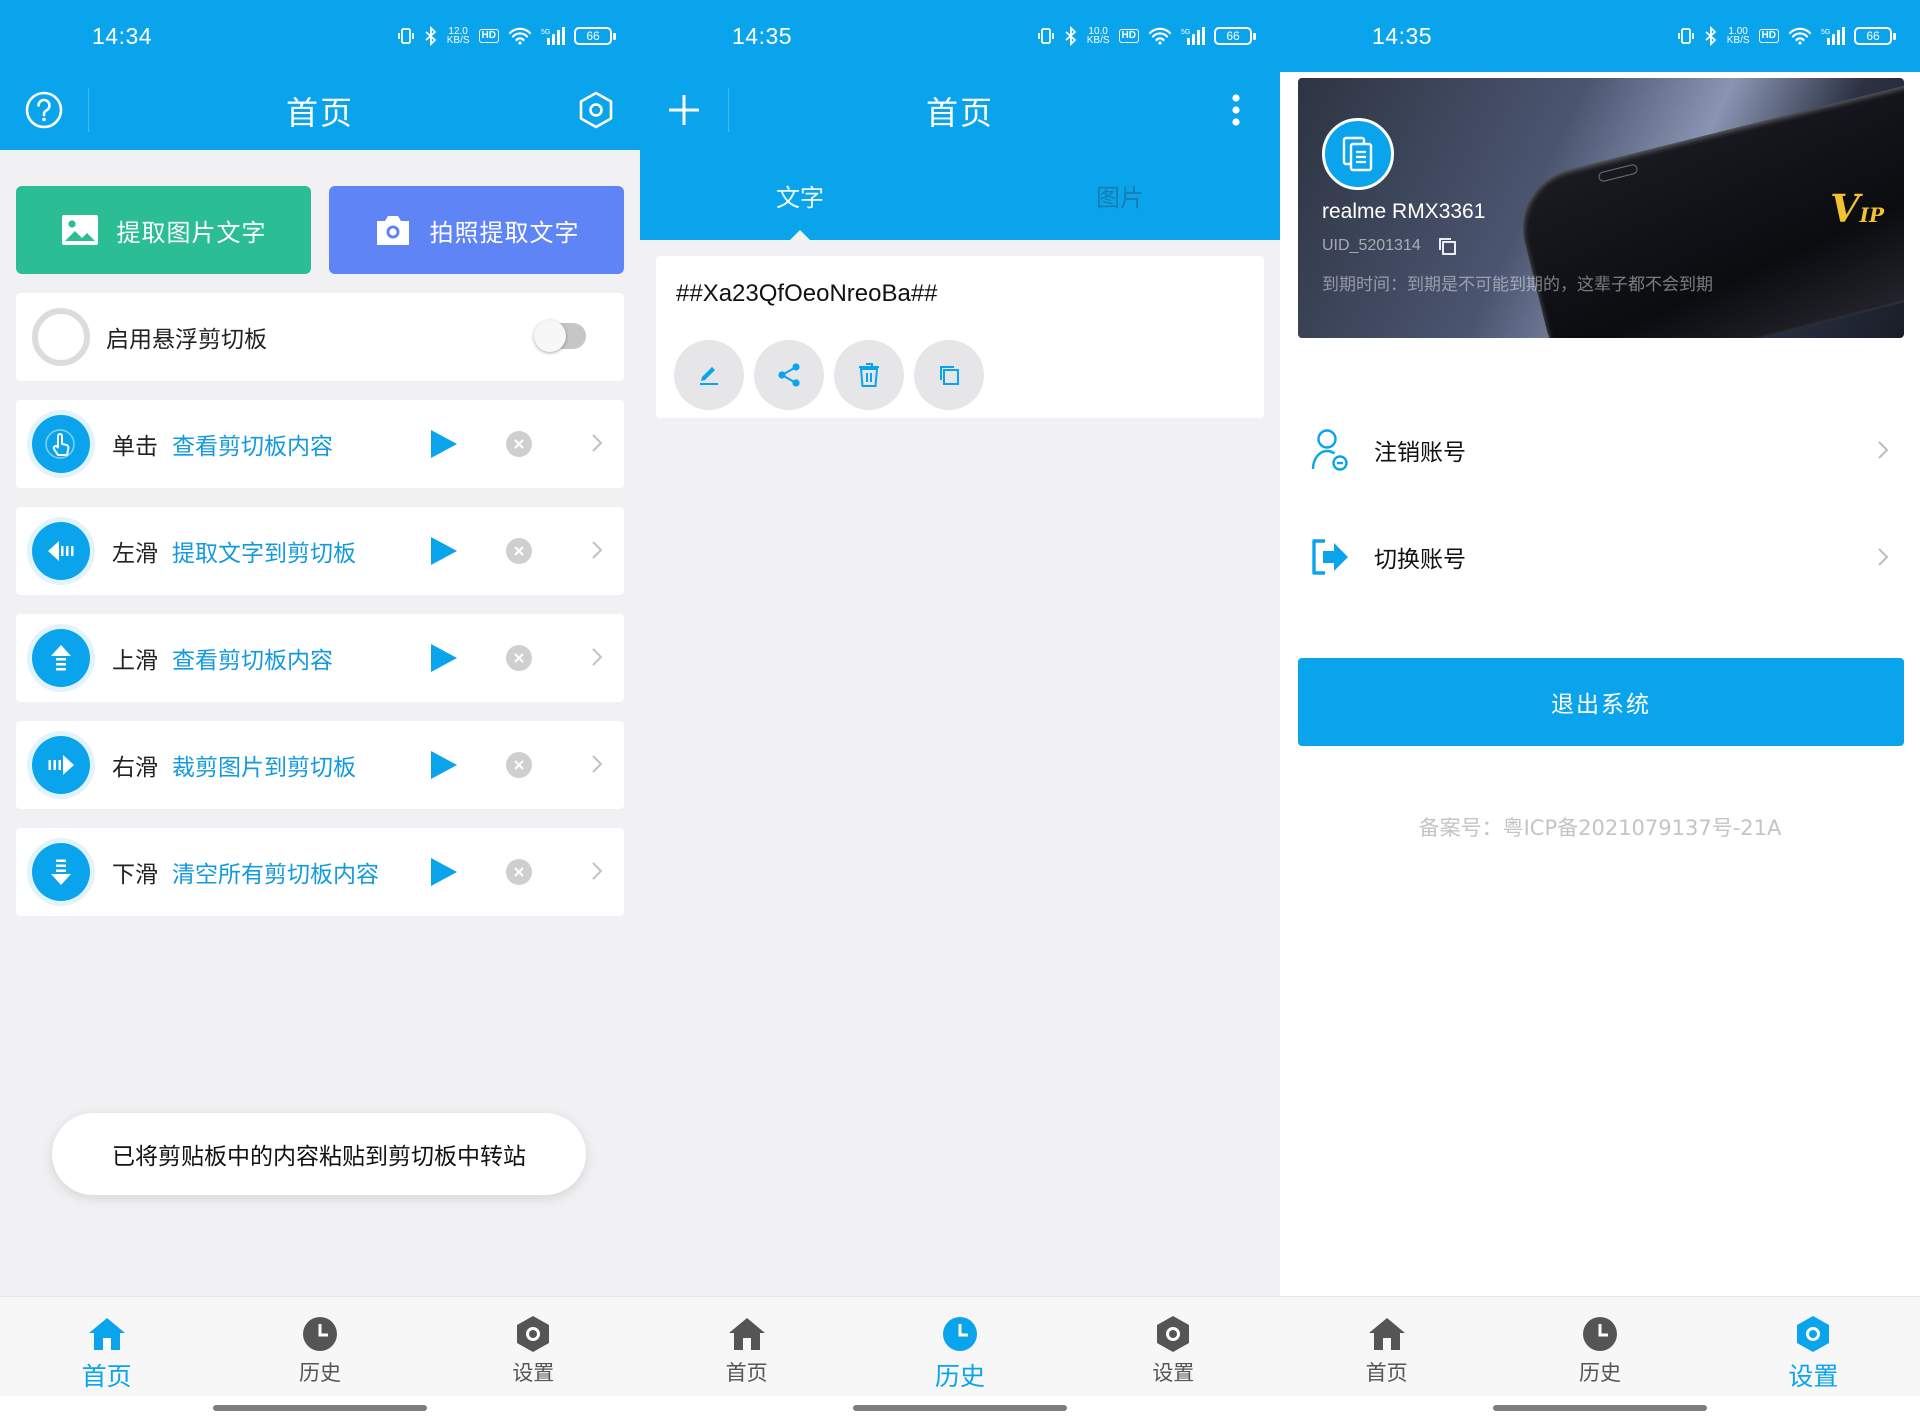 The height and width of the screenshot is (1423, 1920). What do you see at coordinates (684, 110) in the screenshot?
I see `add-button` at bounding box center [684, 110].